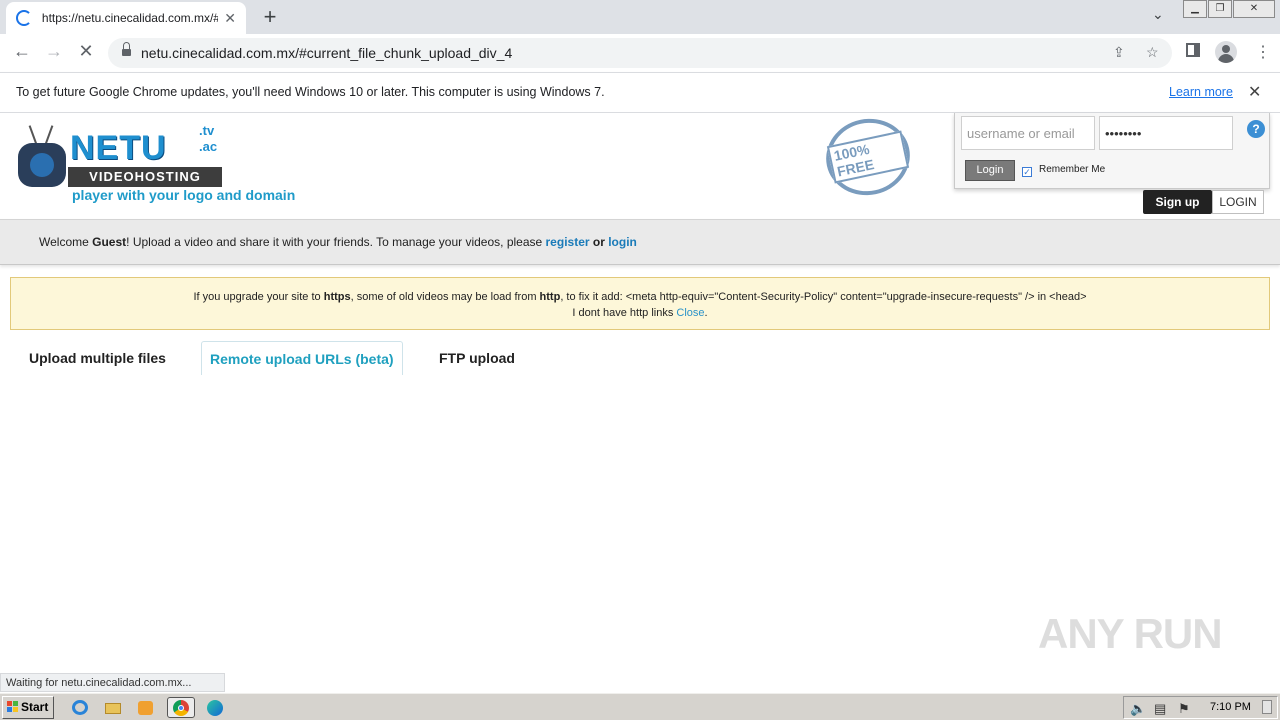  I want to click on remember-me-checkbox: ✓, so click(1027, 172).